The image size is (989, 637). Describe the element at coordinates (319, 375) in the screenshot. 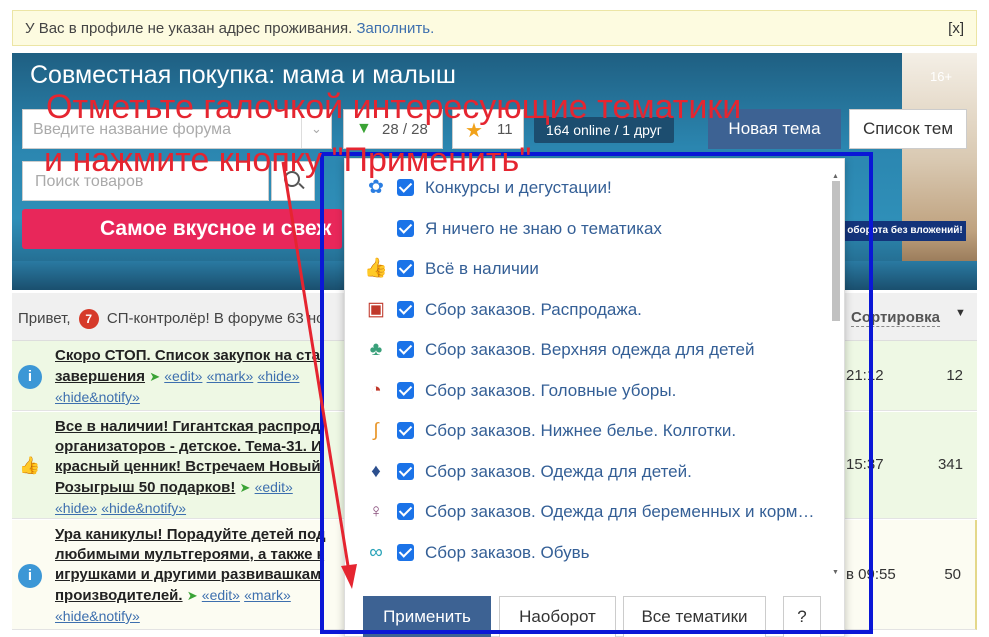

I see `instruction-arrow` at that location.